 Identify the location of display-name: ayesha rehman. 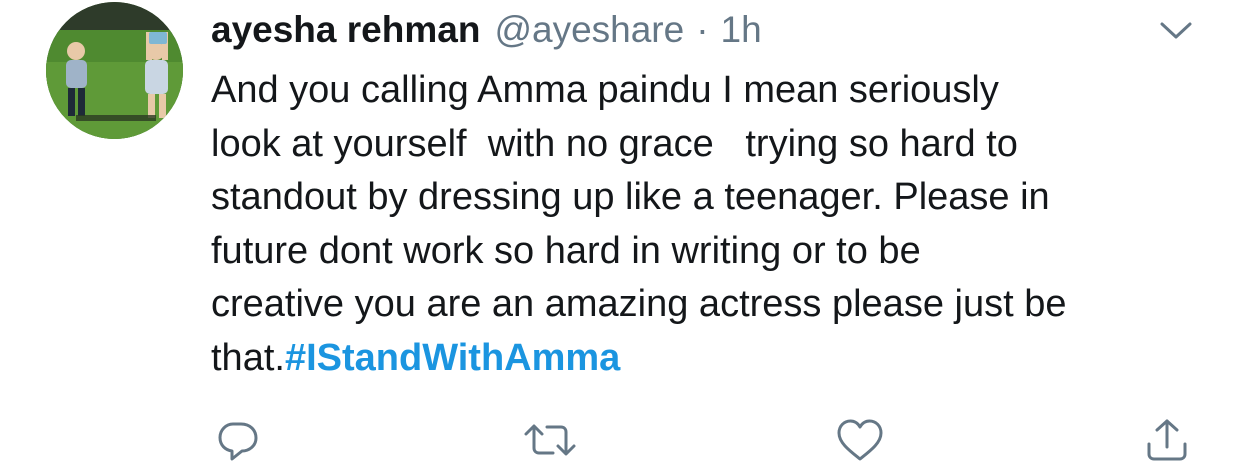
(345, 30).